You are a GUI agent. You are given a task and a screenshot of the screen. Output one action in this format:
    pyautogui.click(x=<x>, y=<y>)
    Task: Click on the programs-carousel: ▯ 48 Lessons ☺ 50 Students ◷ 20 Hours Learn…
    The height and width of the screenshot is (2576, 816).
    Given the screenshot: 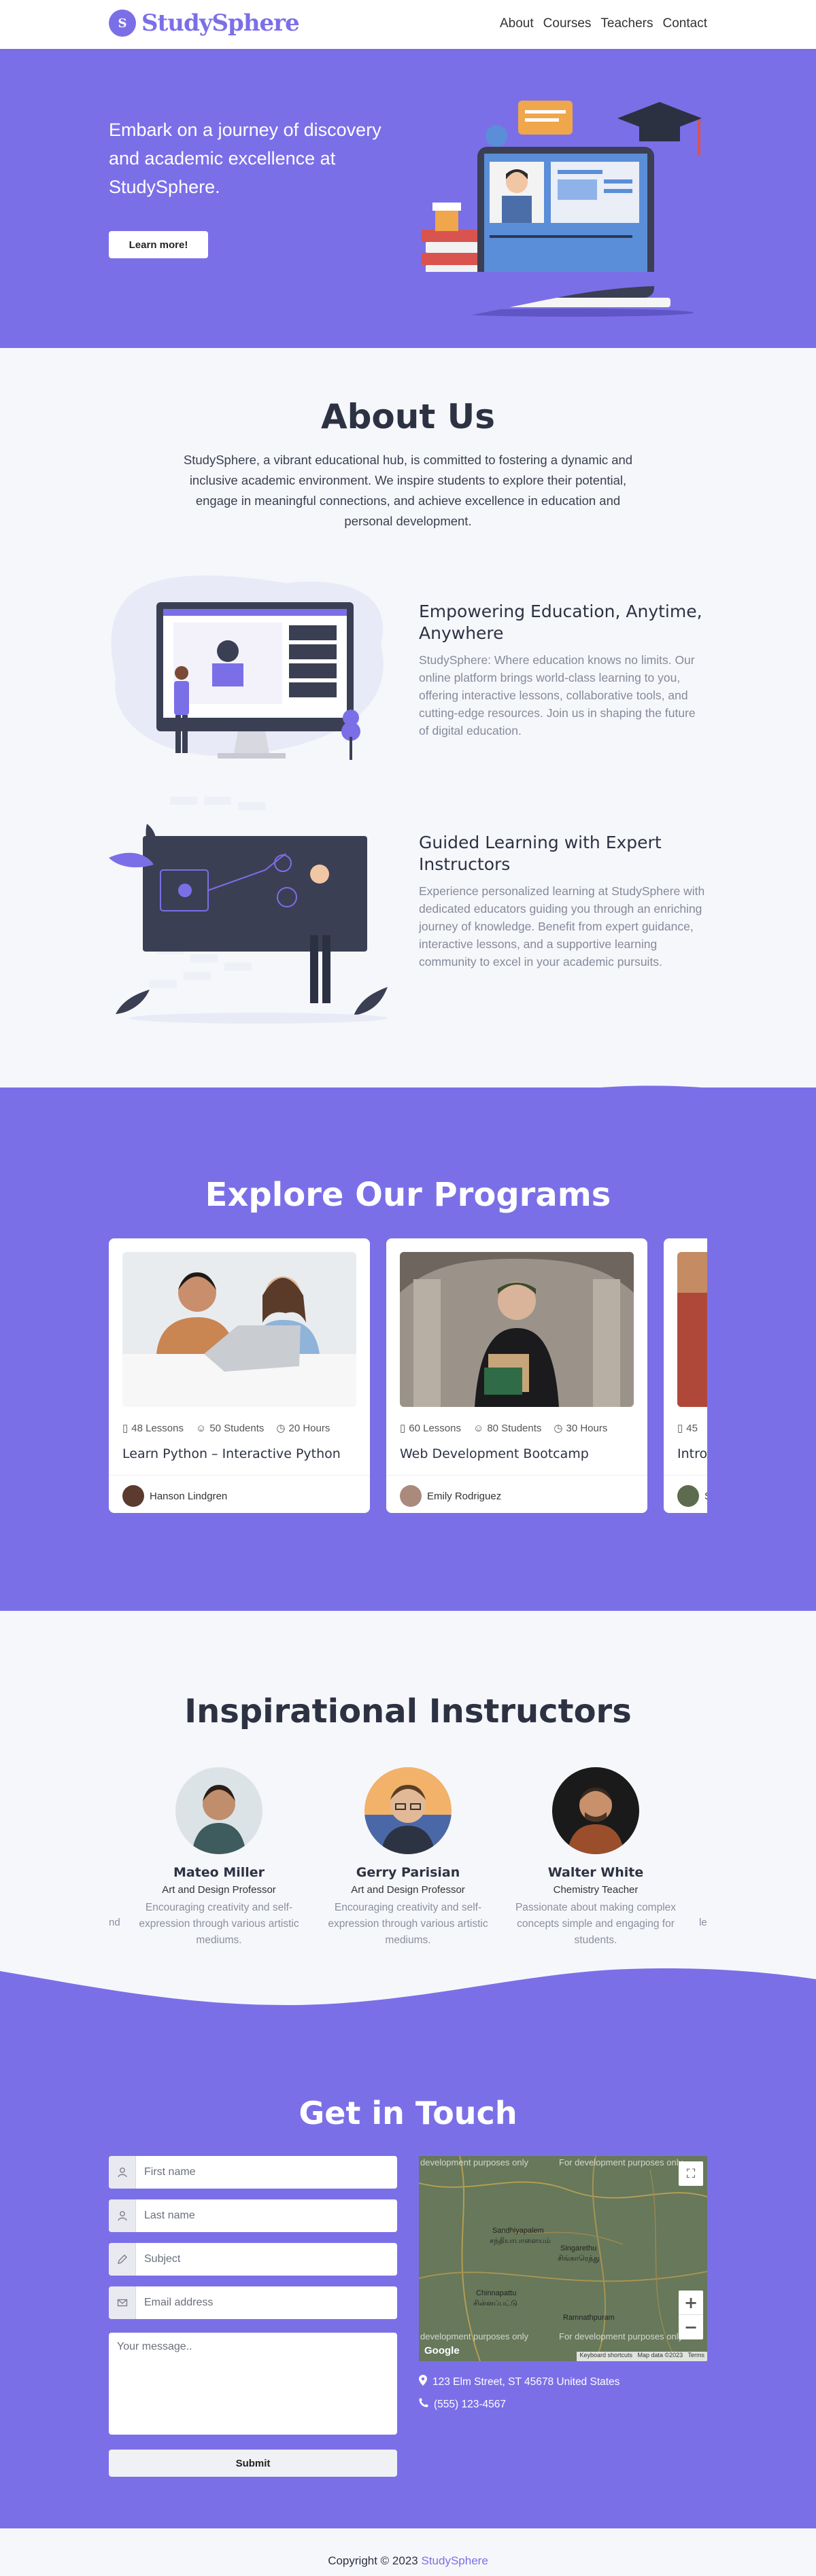 What is the action you would take?
    pyautogui.click(x=408, y=1377)
    